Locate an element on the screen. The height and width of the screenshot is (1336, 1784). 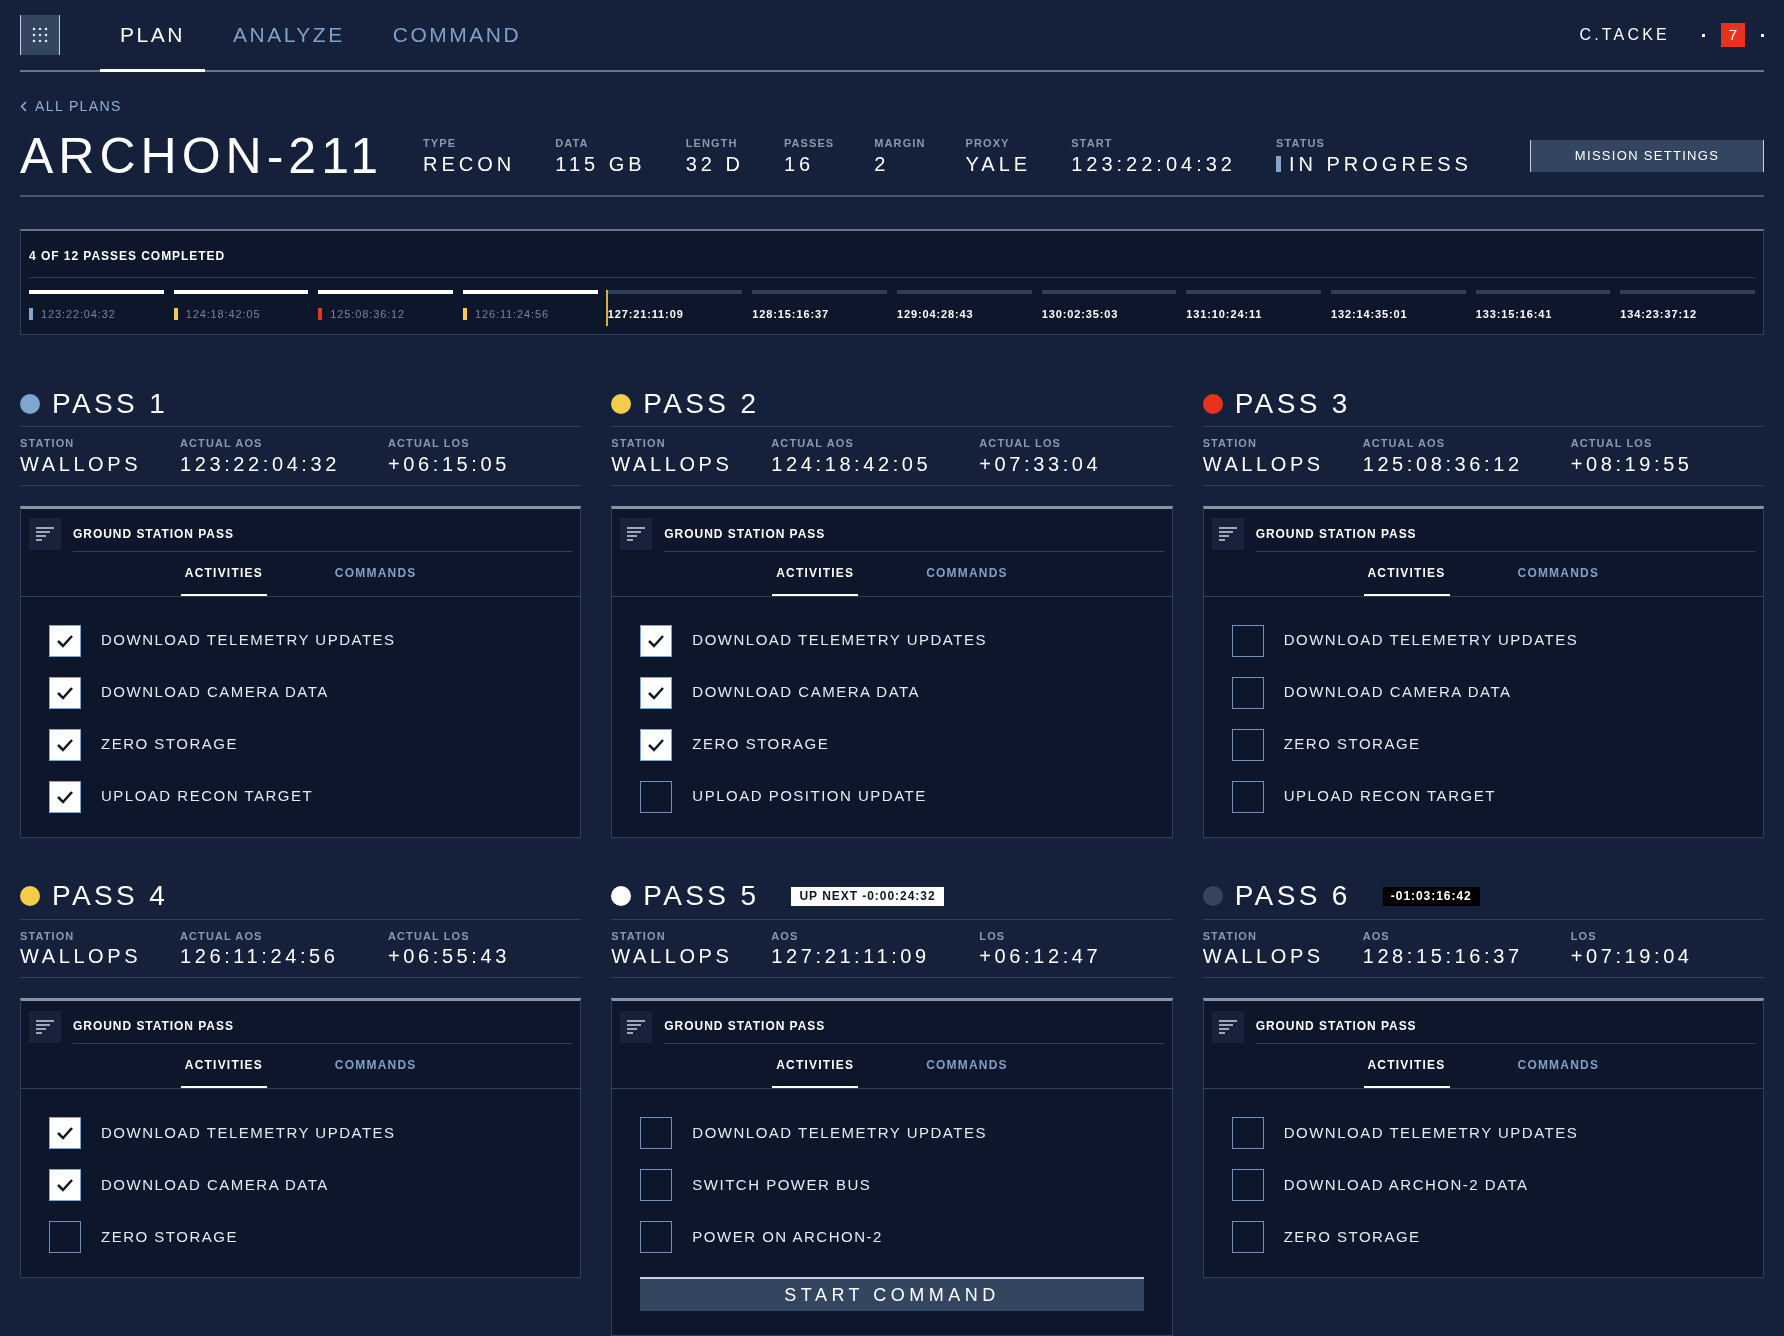
timeline-time: 125:08:36:12 is located at coordinates (368, 314).